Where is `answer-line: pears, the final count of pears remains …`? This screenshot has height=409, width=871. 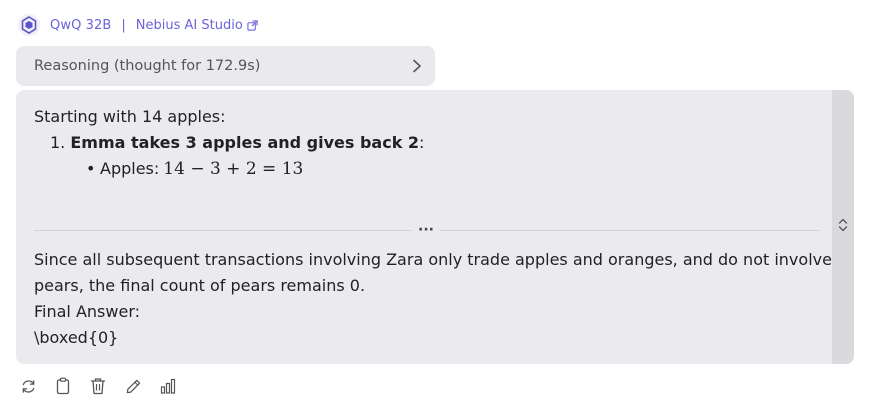 answer-line: pears, the final count of pears remains … is located at coordinates (200, 285).